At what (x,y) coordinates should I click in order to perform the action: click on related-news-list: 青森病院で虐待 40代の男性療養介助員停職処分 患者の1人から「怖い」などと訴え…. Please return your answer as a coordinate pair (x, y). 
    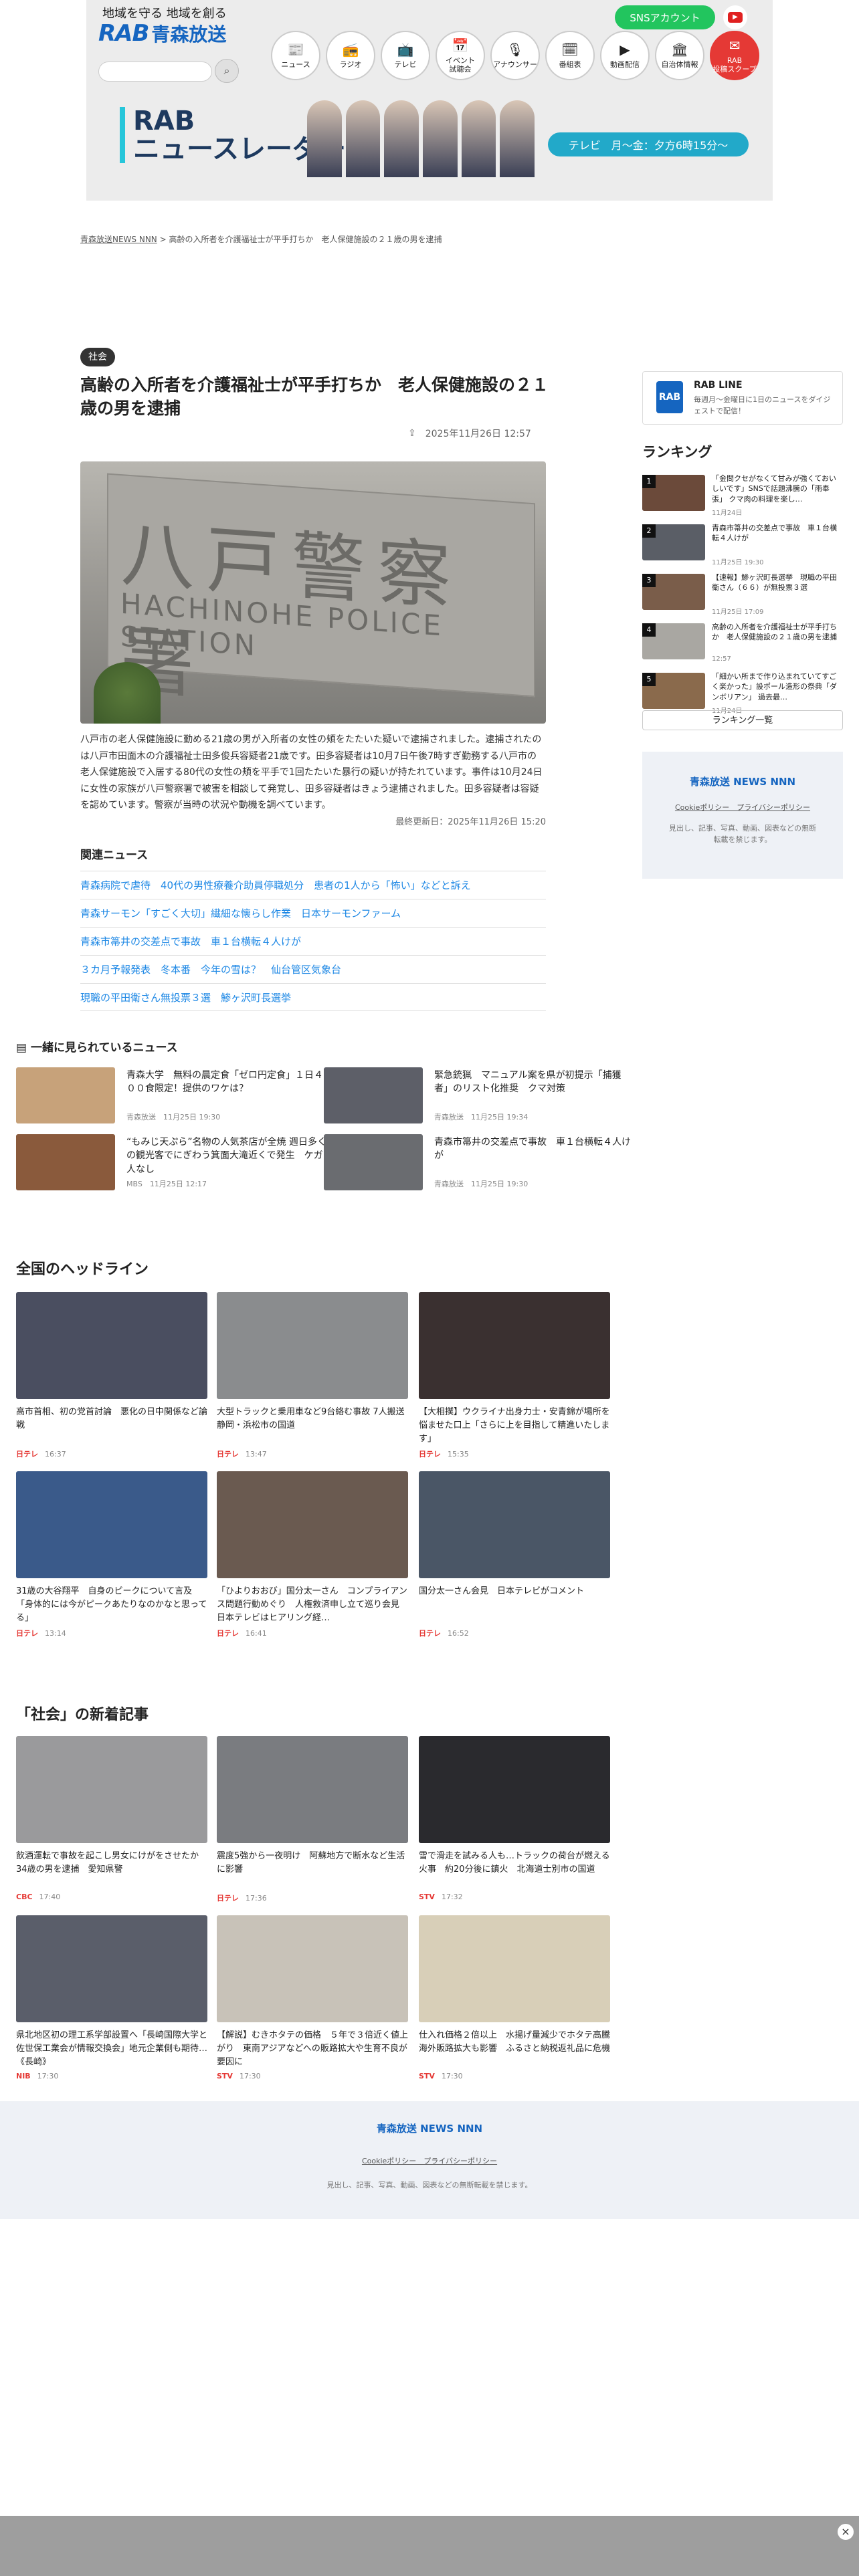
    Looking at the image, I should click on (313, 941).